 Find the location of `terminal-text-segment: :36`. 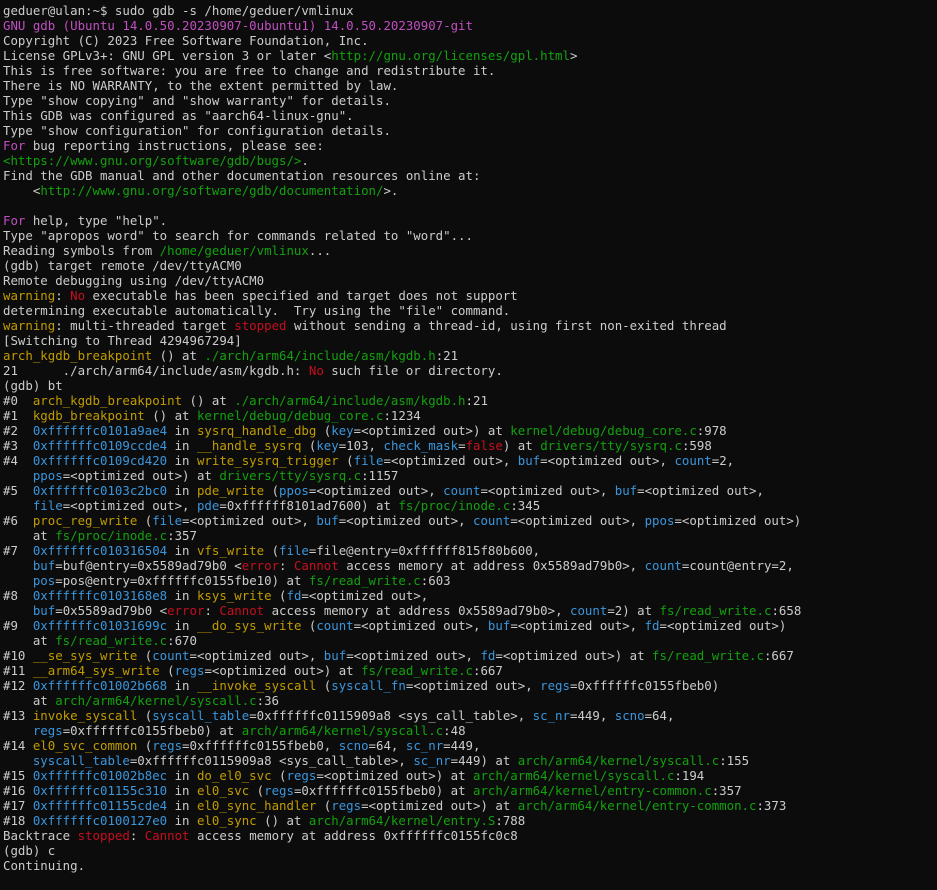

terminal-text-segment: :36 is located at coordinates (268, 700).